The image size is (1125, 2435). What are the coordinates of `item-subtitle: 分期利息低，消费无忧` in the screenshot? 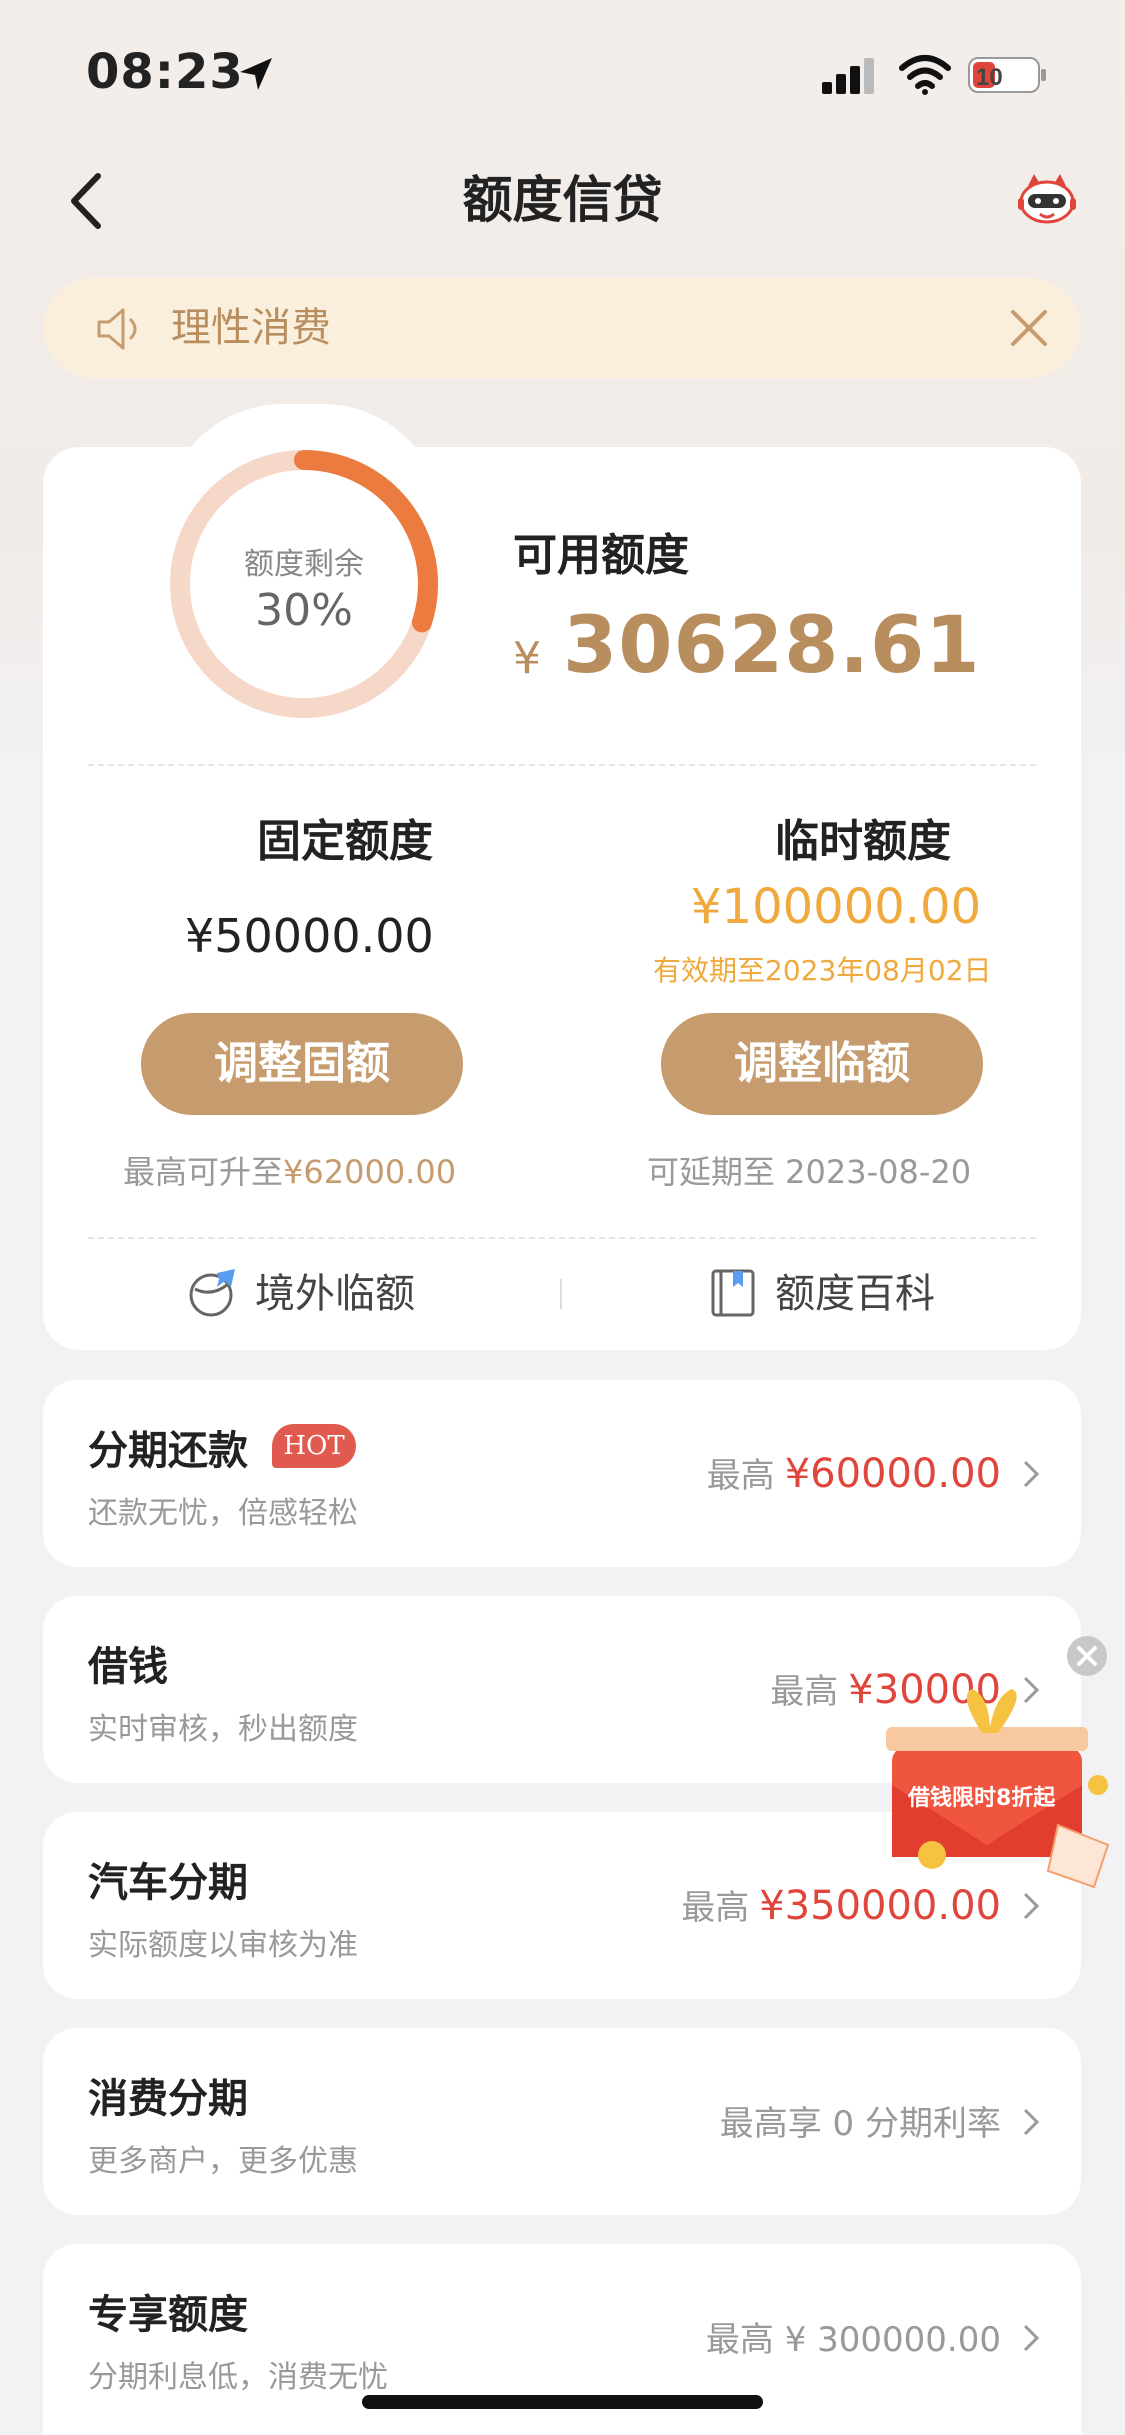 It's located at (238, 2377).